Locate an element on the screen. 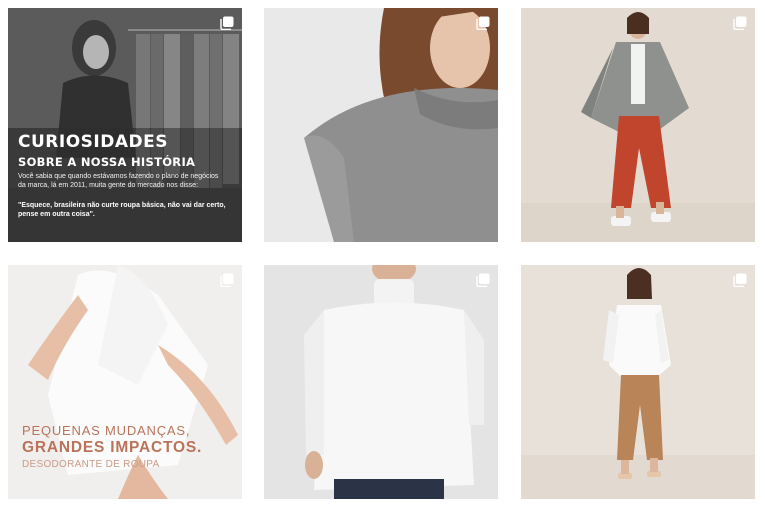 Image resolution: width=765 pixels, height=508 pixels. post-6-image is located at coordinates (638, 382).